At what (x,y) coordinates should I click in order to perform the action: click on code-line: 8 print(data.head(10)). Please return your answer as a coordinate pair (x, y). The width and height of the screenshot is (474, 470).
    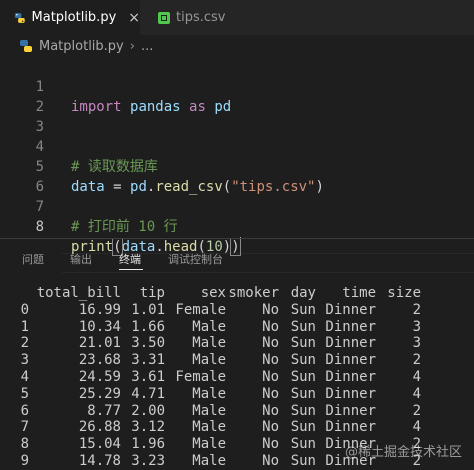
    Looking at the image, I should click on (237, 226).